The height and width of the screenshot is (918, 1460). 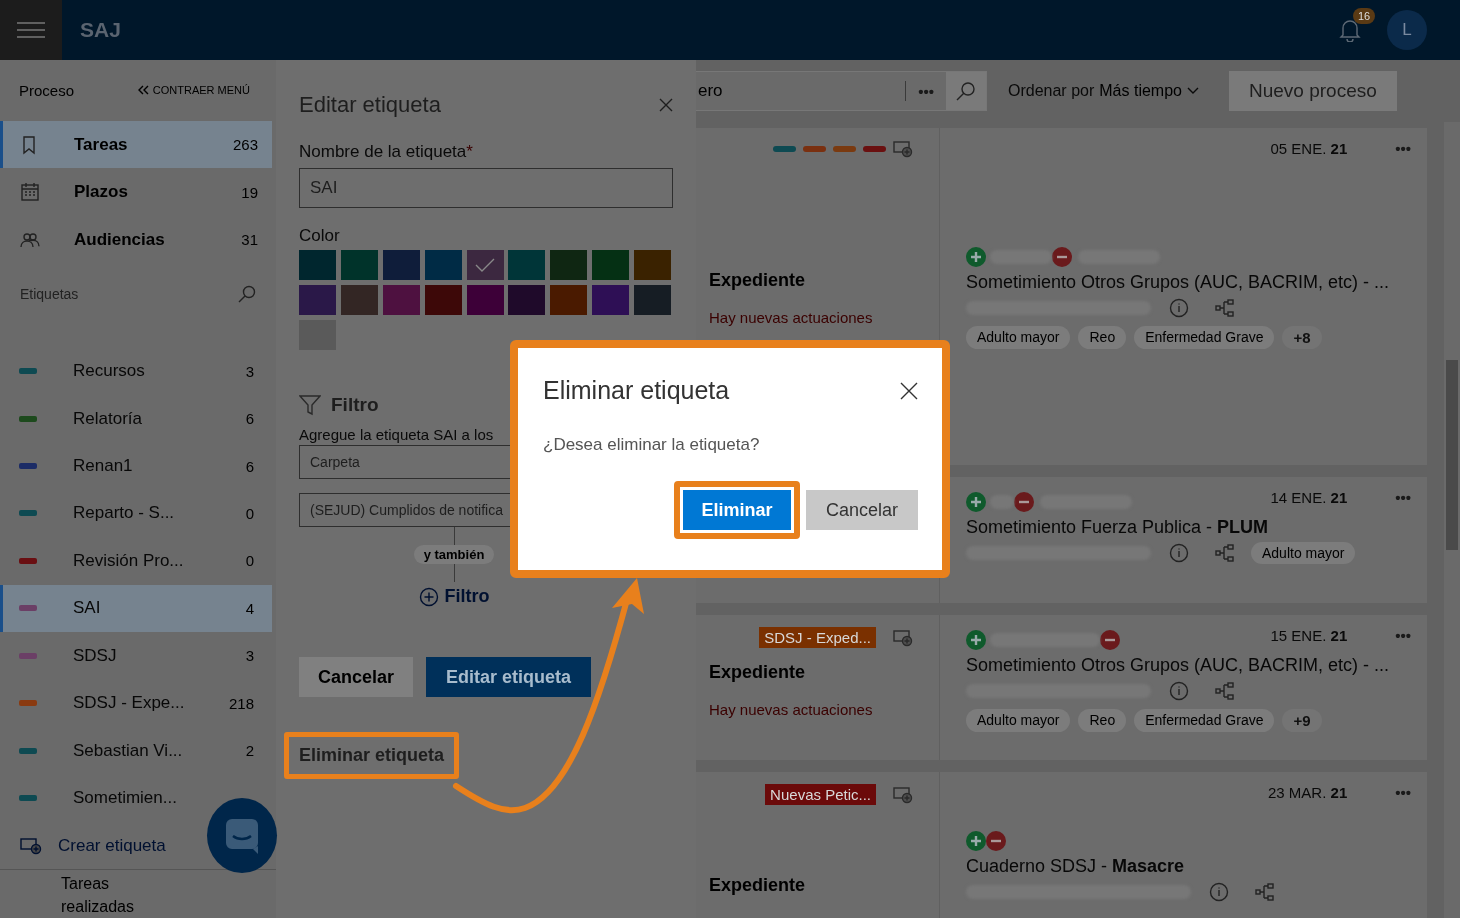 I want to click on menu-button, so click(x=31, y=30).